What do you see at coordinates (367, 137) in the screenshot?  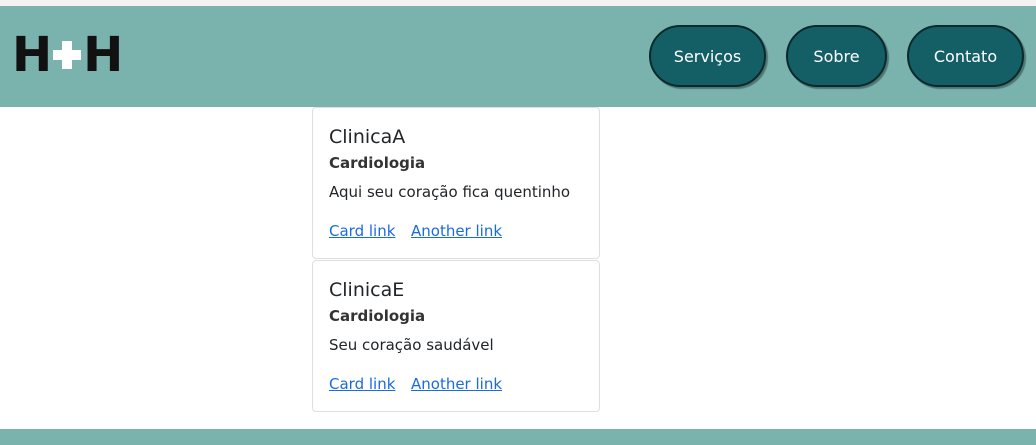 I see `card-title: ClinicaA` at bounding box center [367, 137].